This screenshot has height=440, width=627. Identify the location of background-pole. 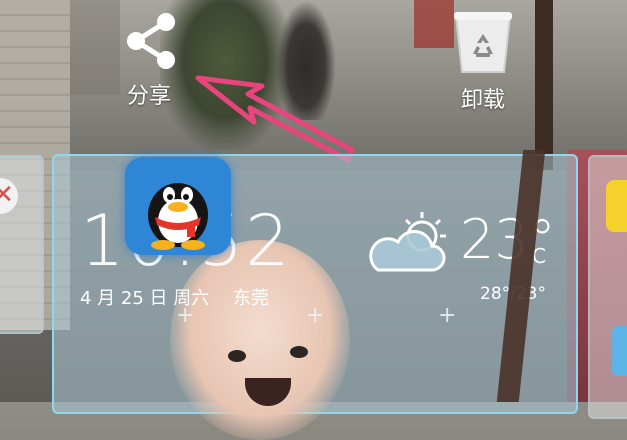
(544, 85).